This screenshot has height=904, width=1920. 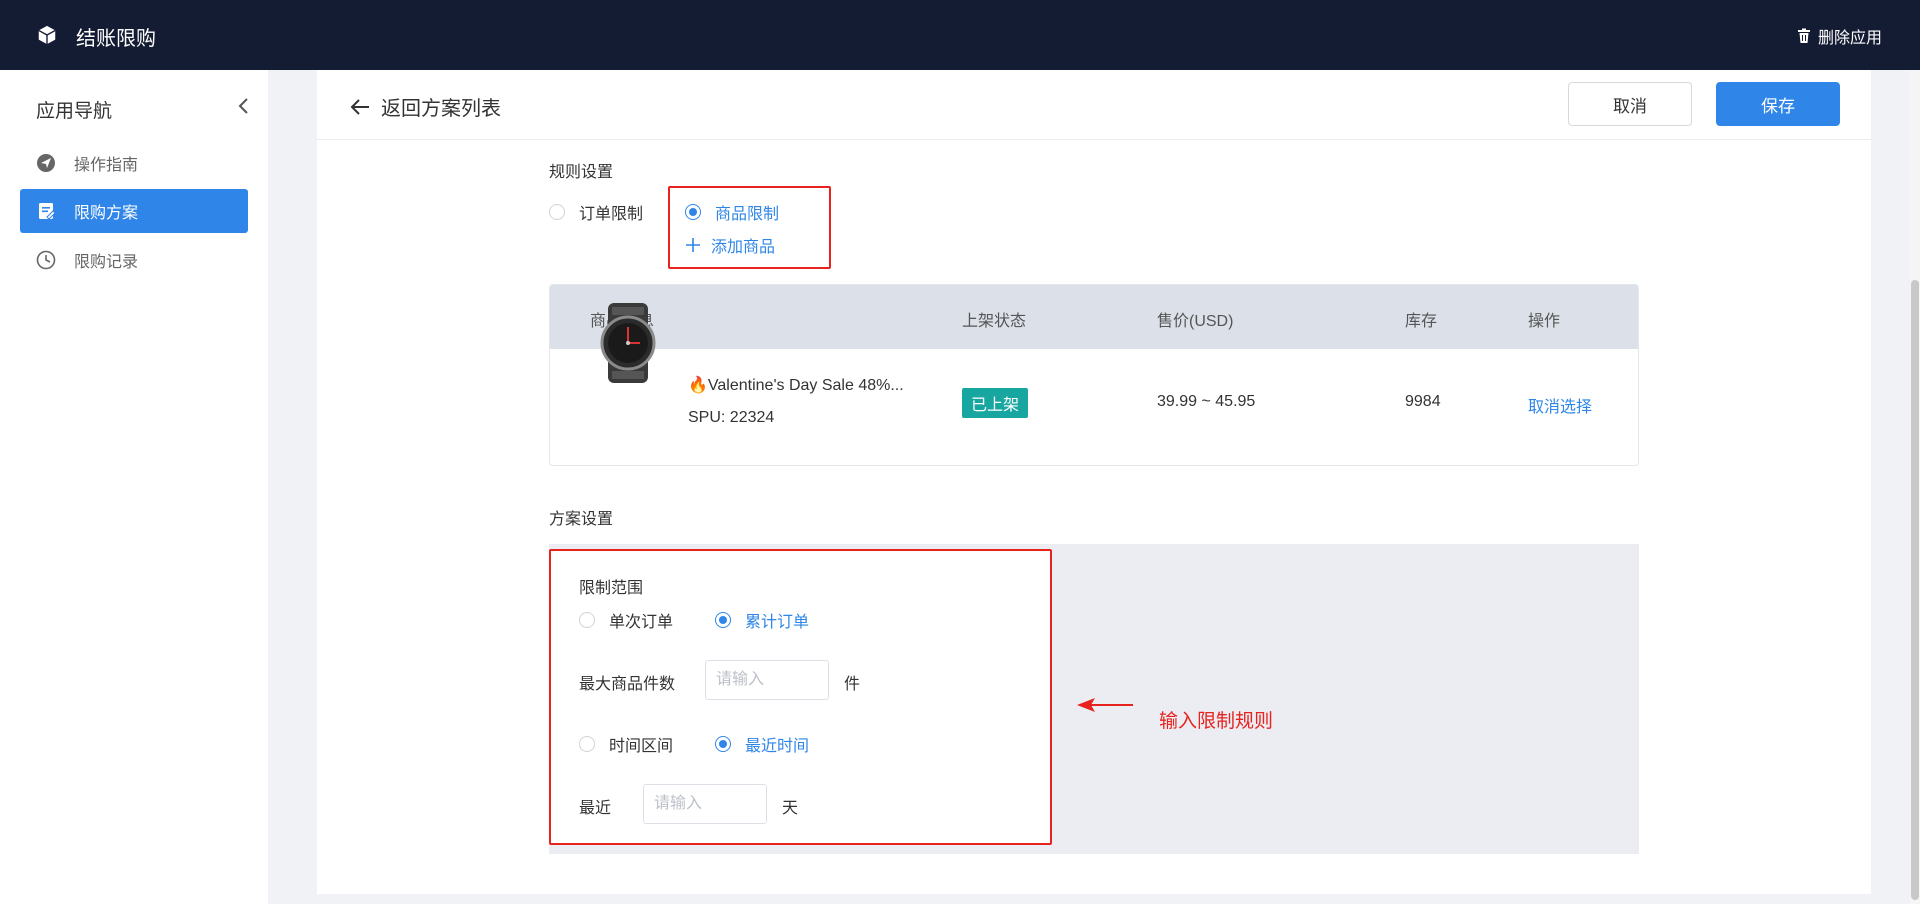 What do you see at coordinates (1778, 104) in the screenshot?
I see `save-button: 保存` at bounding box center [1778, 104].